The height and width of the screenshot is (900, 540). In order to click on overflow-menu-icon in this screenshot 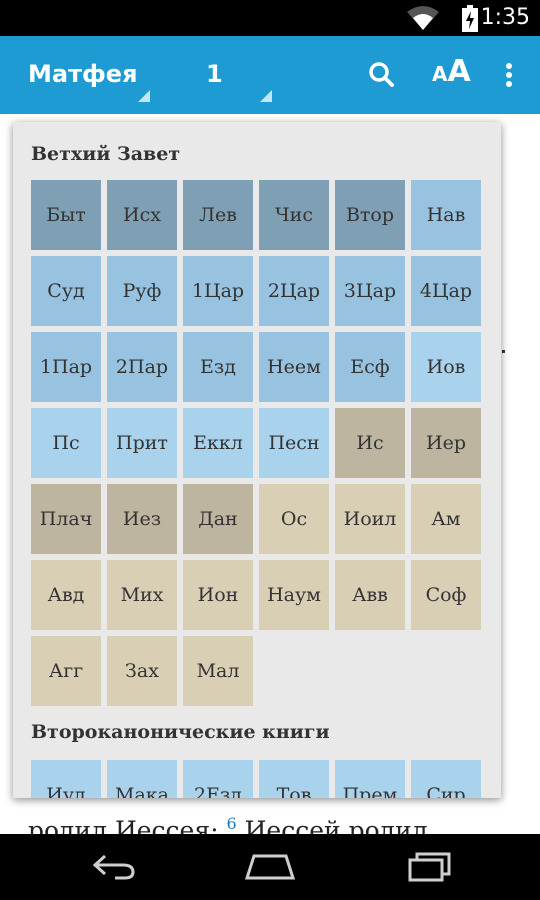, I will do `click(509, 75)`.